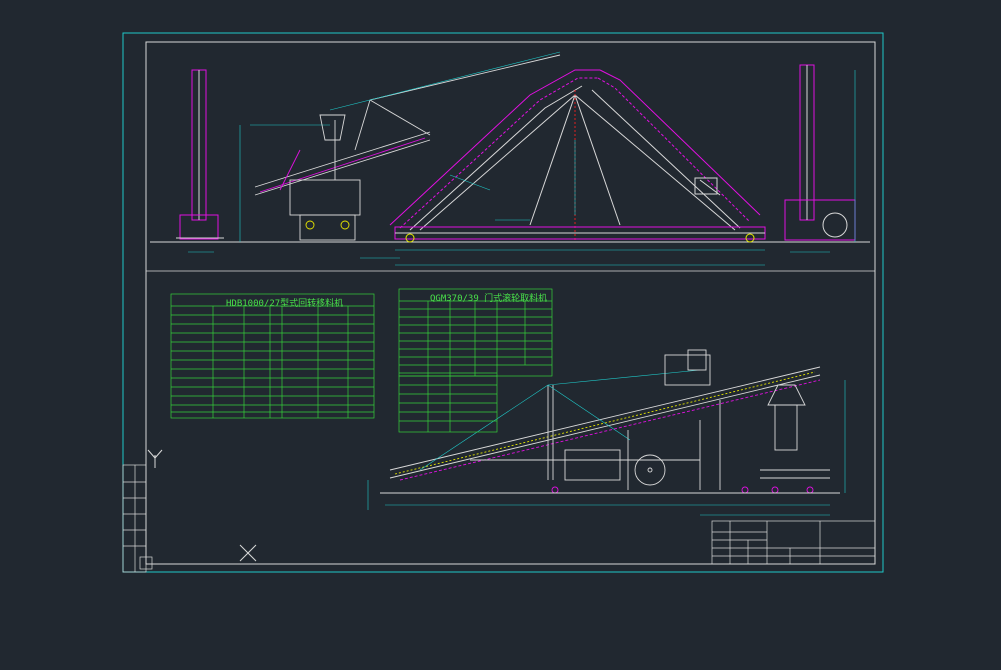 Image resolution: width=1001 pixels, height=670 pixels. Describe the element at coordinates (137, 518) in the screenshot. I see `revision-strip` at that location.